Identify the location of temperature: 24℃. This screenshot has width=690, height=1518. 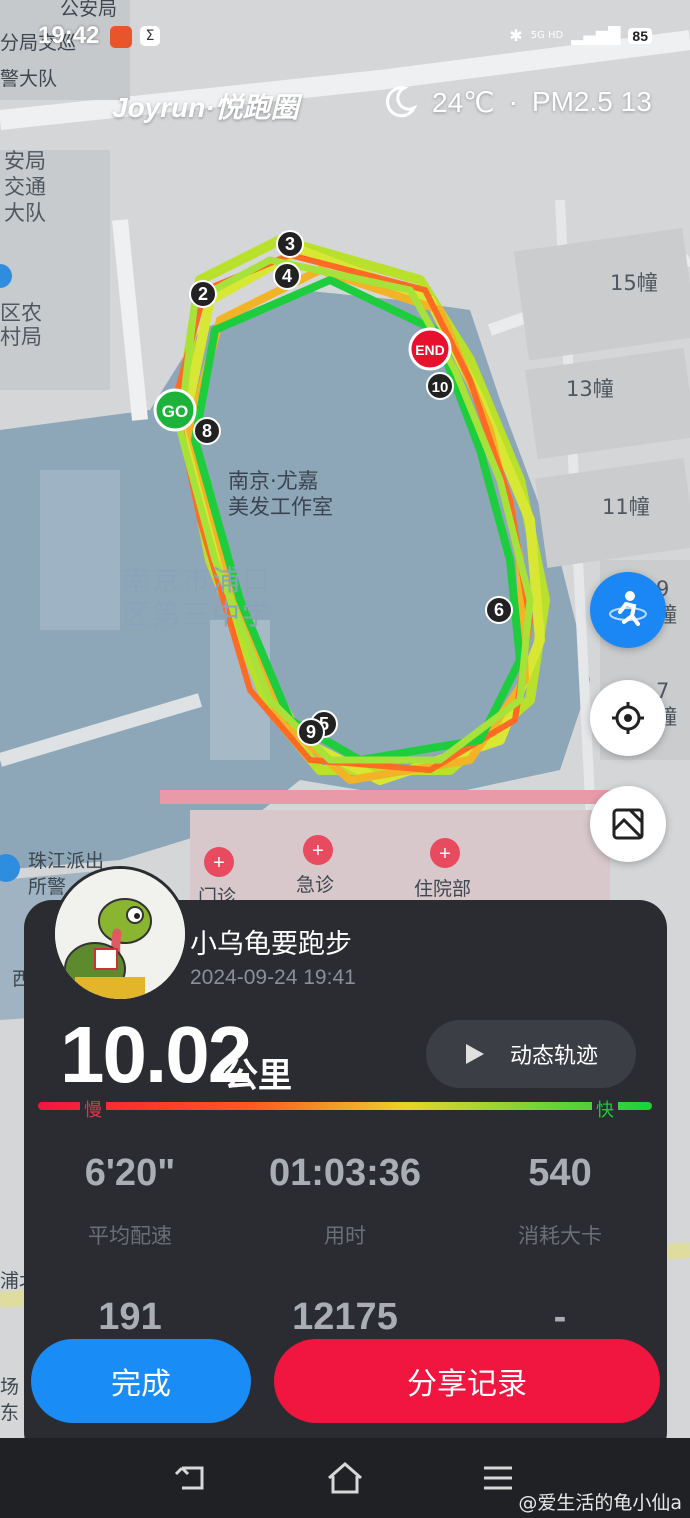
(463, 102).